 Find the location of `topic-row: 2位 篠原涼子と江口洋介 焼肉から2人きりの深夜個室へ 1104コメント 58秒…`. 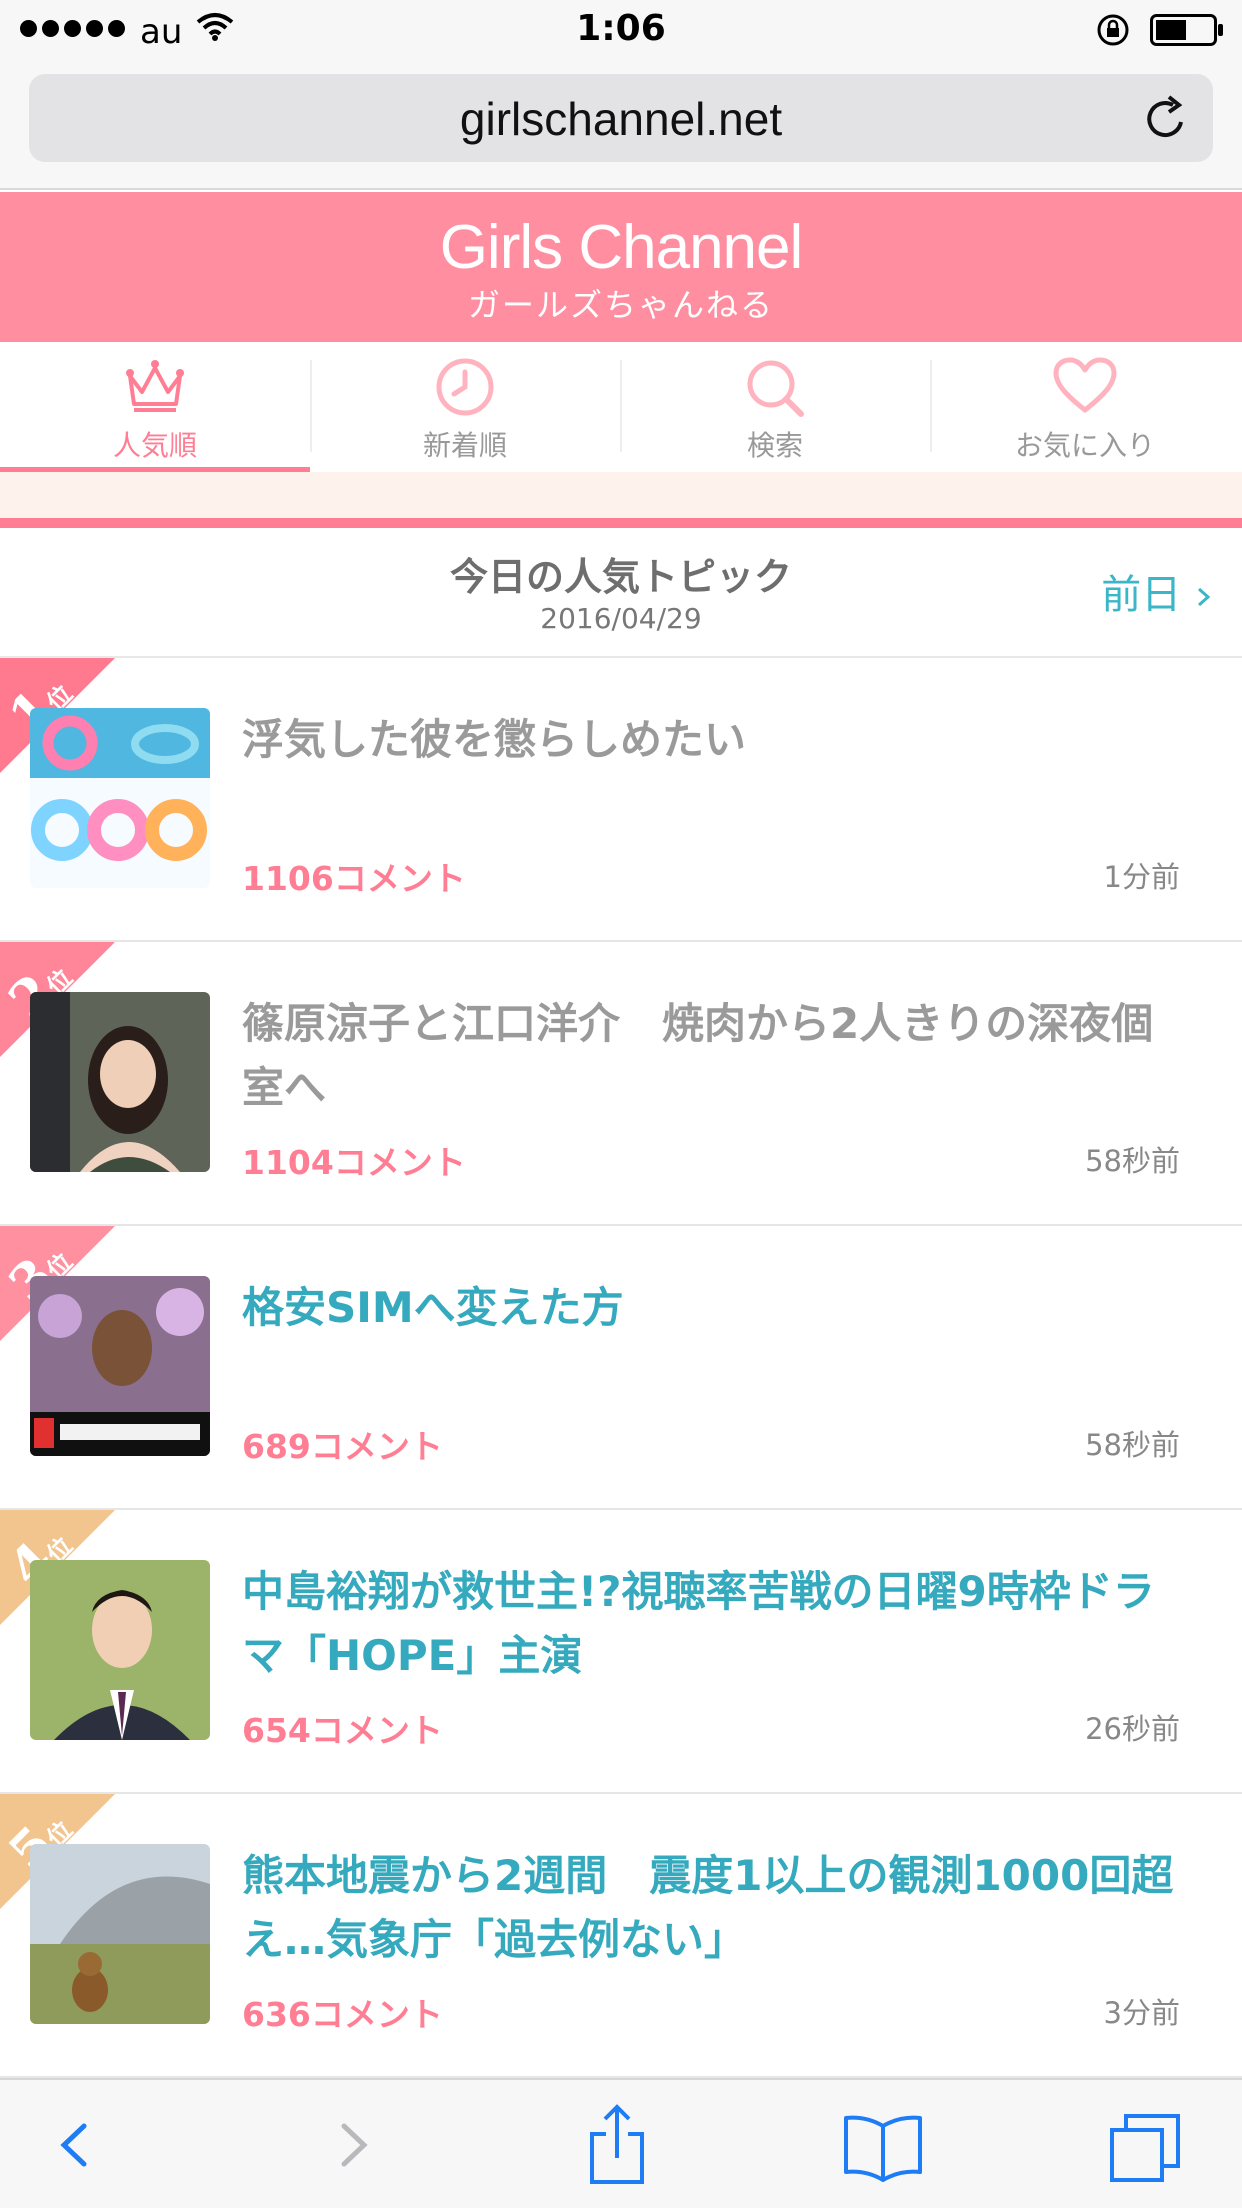

topic-row: 2位 篠原涼子と江口洋介 焼肉から2人きりの深夜個室へ 1104コメント 58秒… is located at coordinates (621, 1084).